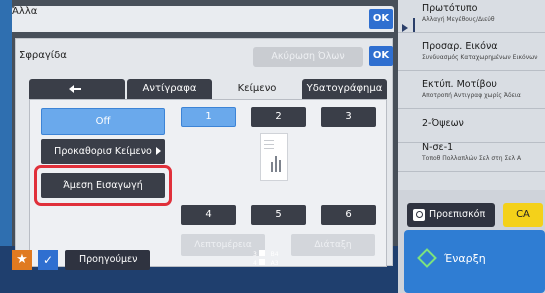 The image size is (545, 293). I want to click on outer-ok-button: OK, so click(381, 19).